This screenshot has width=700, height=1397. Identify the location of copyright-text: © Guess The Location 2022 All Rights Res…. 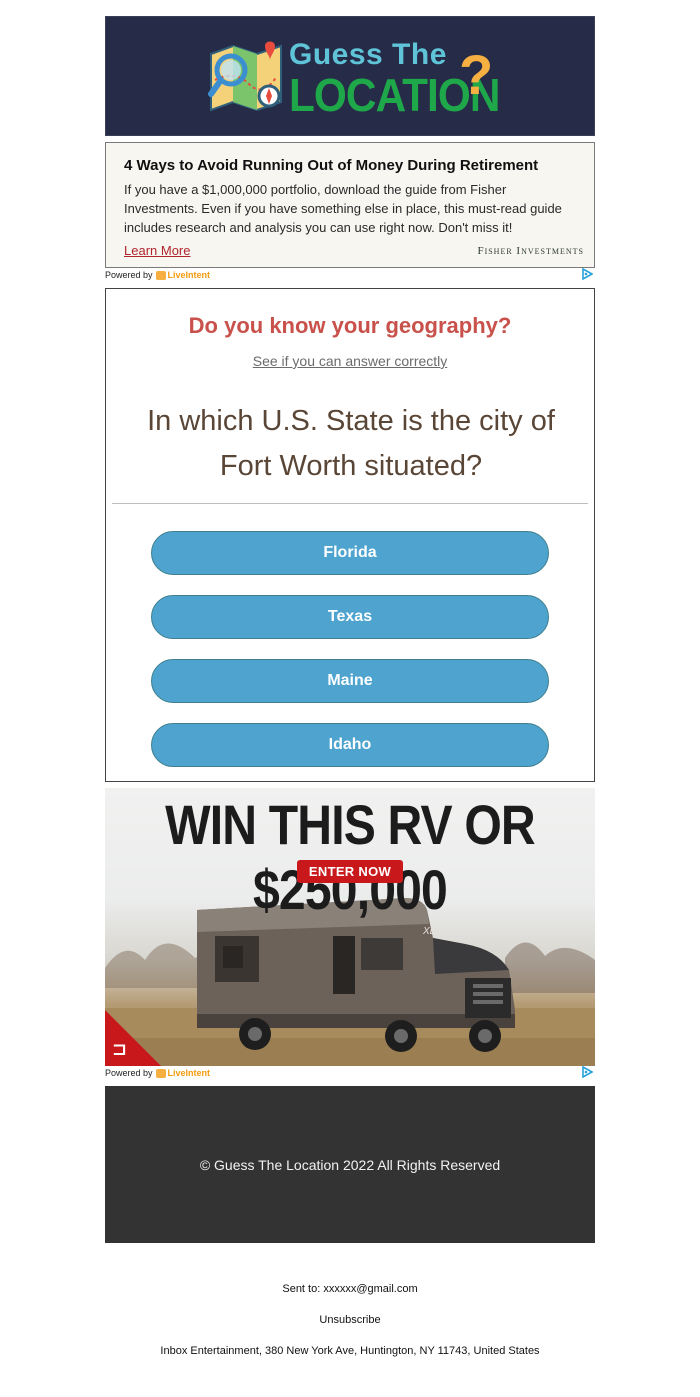
(350, 1164).